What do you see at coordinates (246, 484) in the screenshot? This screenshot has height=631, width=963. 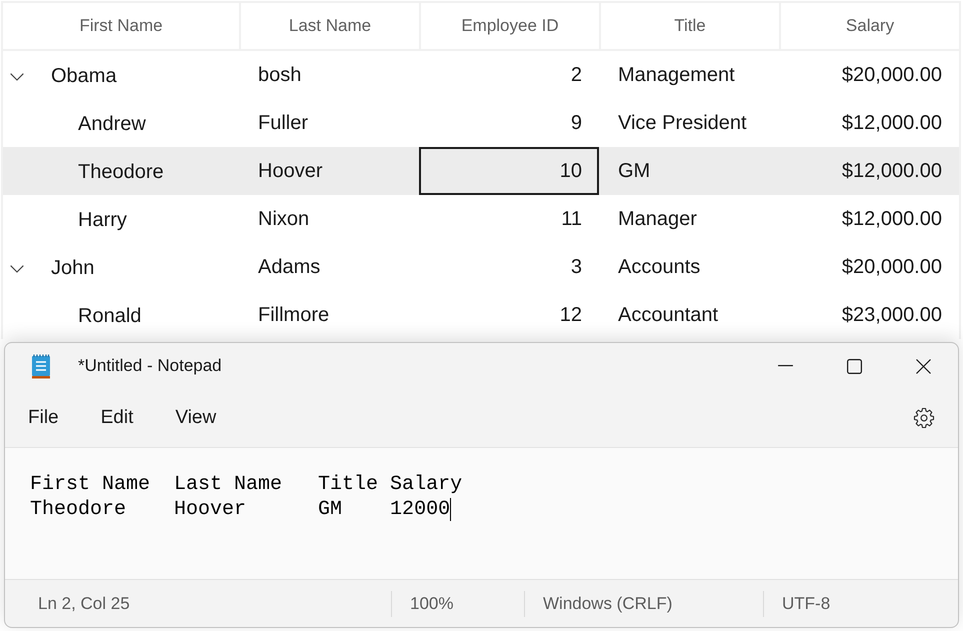 I see `text-line: First Name Last Name Title Salary` at bounding box center [246, 484].